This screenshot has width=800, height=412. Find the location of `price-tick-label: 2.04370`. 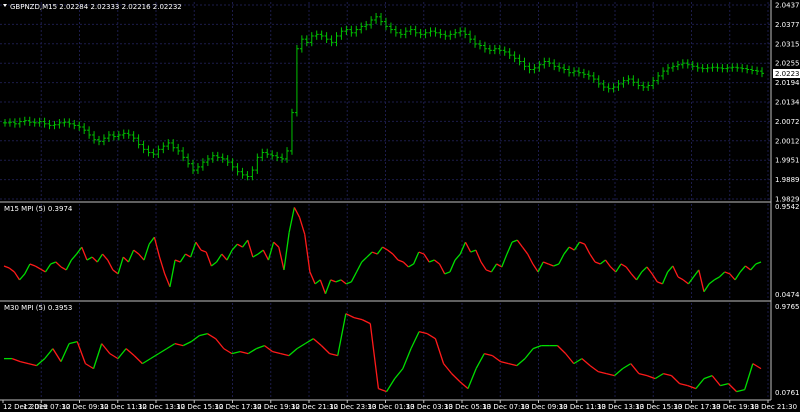

price-tick-label: 2.04370 is located at coordinates (787, 6).